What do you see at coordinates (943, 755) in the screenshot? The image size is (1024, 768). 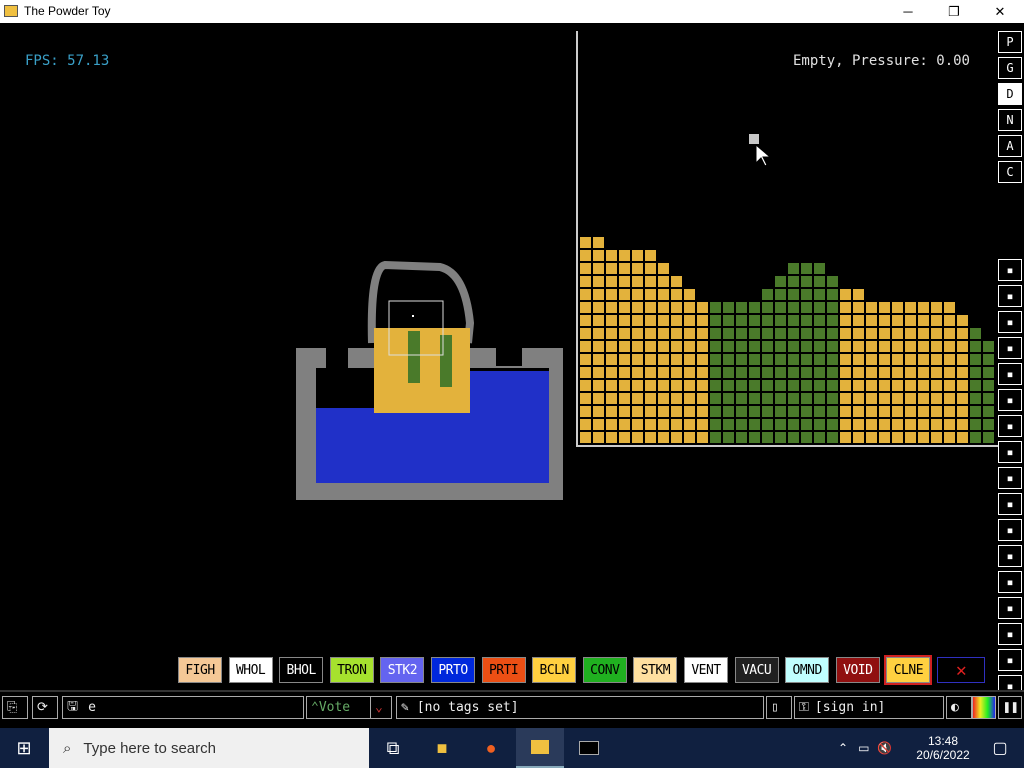 I see `clock-date: 20/6/2022` at bounding box center [943, 755].